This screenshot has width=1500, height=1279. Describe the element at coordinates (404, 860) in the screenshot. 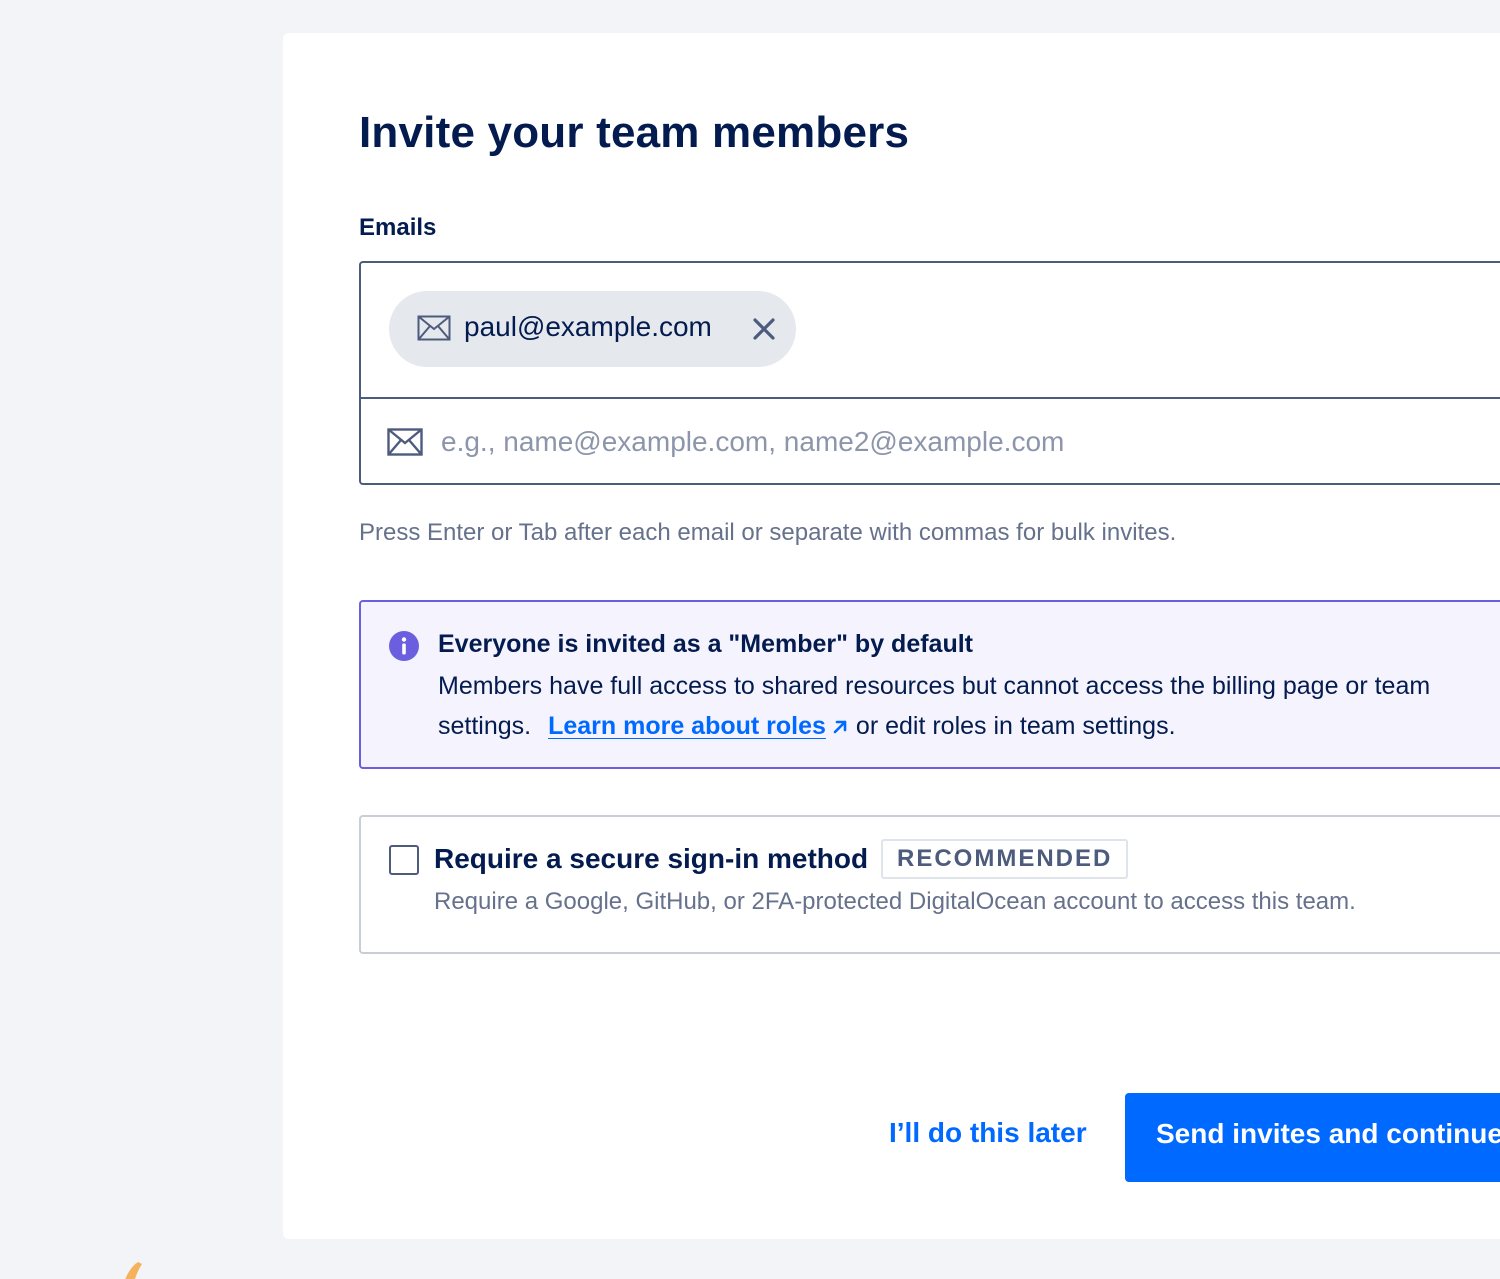

I see `secure-signin-checkbox` at that location.